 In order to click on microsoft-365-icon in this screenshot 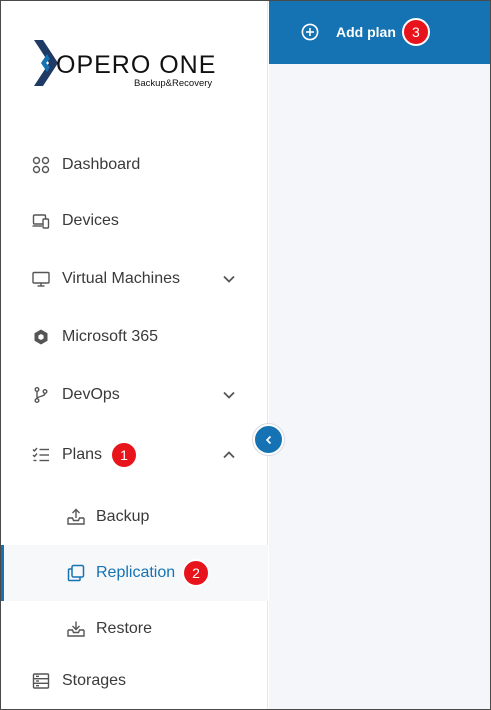, I will do `click(41, 337)`.